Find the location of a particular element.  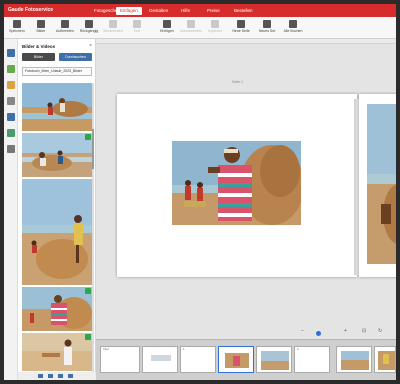

clear-icon is located at coordinates (293, 24).